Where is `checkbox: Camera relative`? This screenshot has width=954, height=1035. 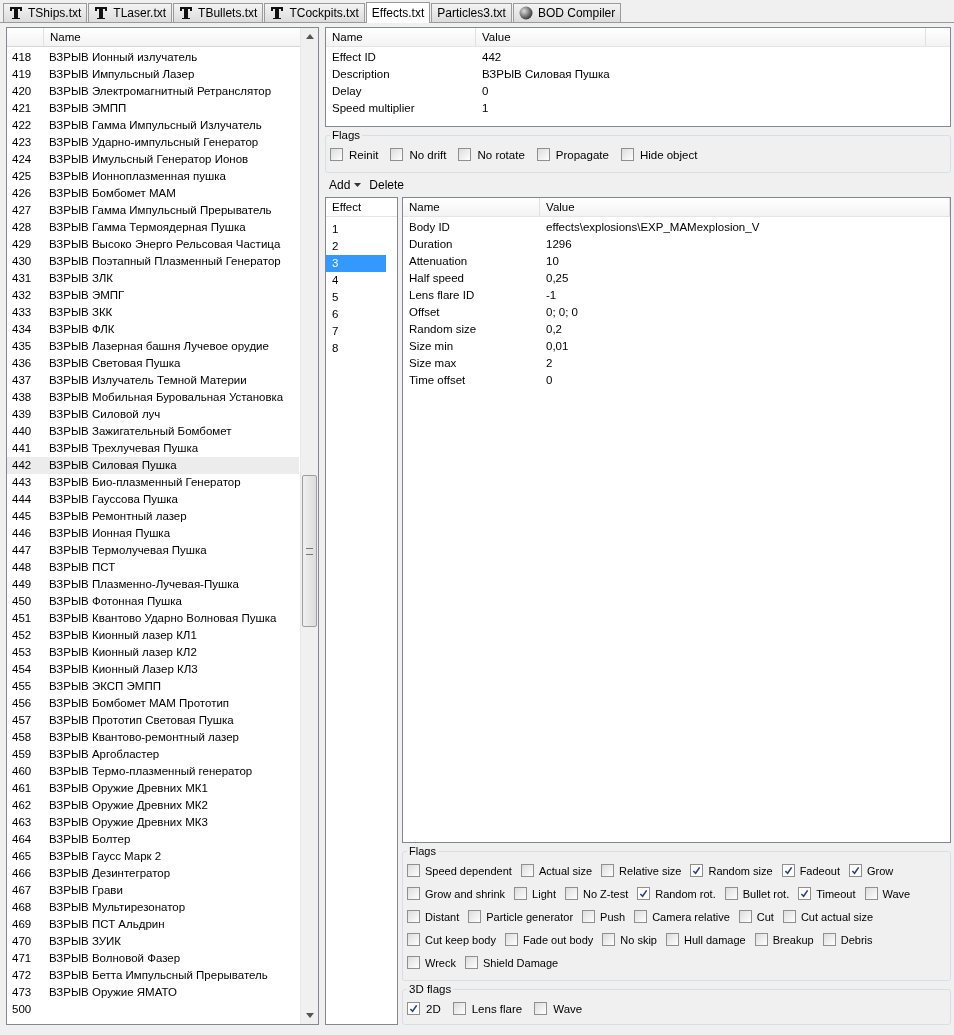 checkbox: Camera relative is located at coordinates (682, 916).